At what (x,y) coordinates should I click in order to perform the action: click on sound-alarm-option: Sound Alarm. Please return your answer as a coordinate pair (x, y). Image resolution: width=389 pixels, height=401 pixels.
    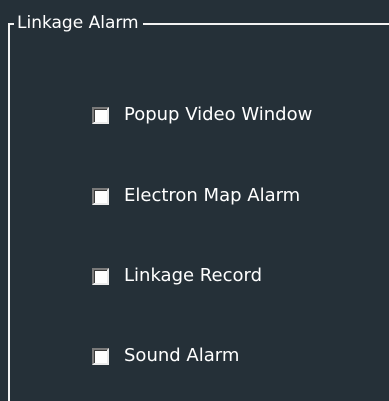
    Looking at the image, I should click on (165, 356).